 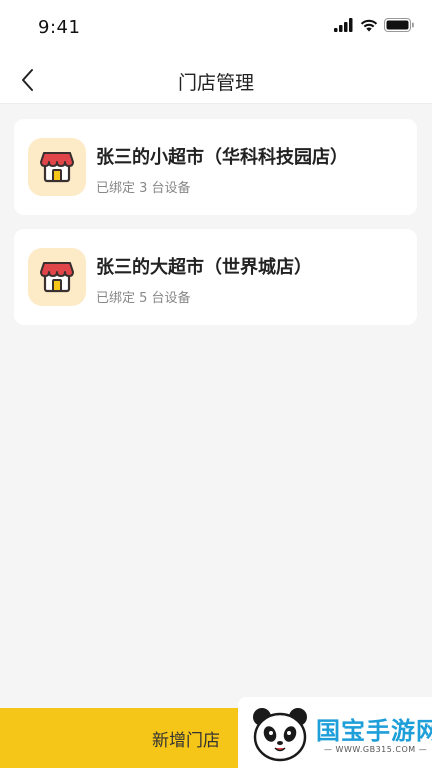 What do you see at coordinates (399, 25) in the screenshot?
I see `battery-icon` at bounding box center [399, 25].